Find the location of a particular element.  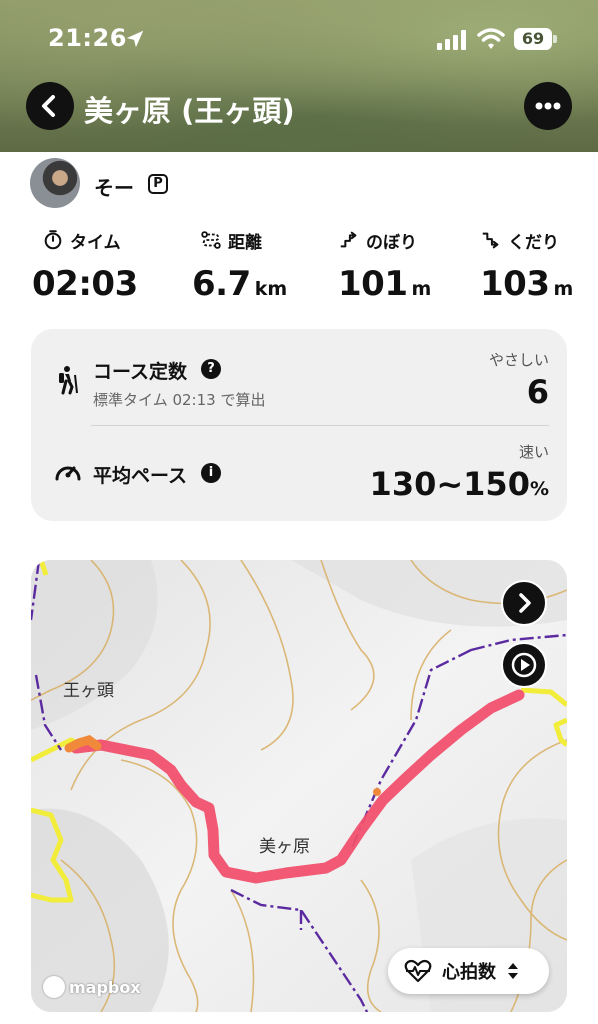

stat-distance-value: 6.7 is located at coordinates (221, 284).